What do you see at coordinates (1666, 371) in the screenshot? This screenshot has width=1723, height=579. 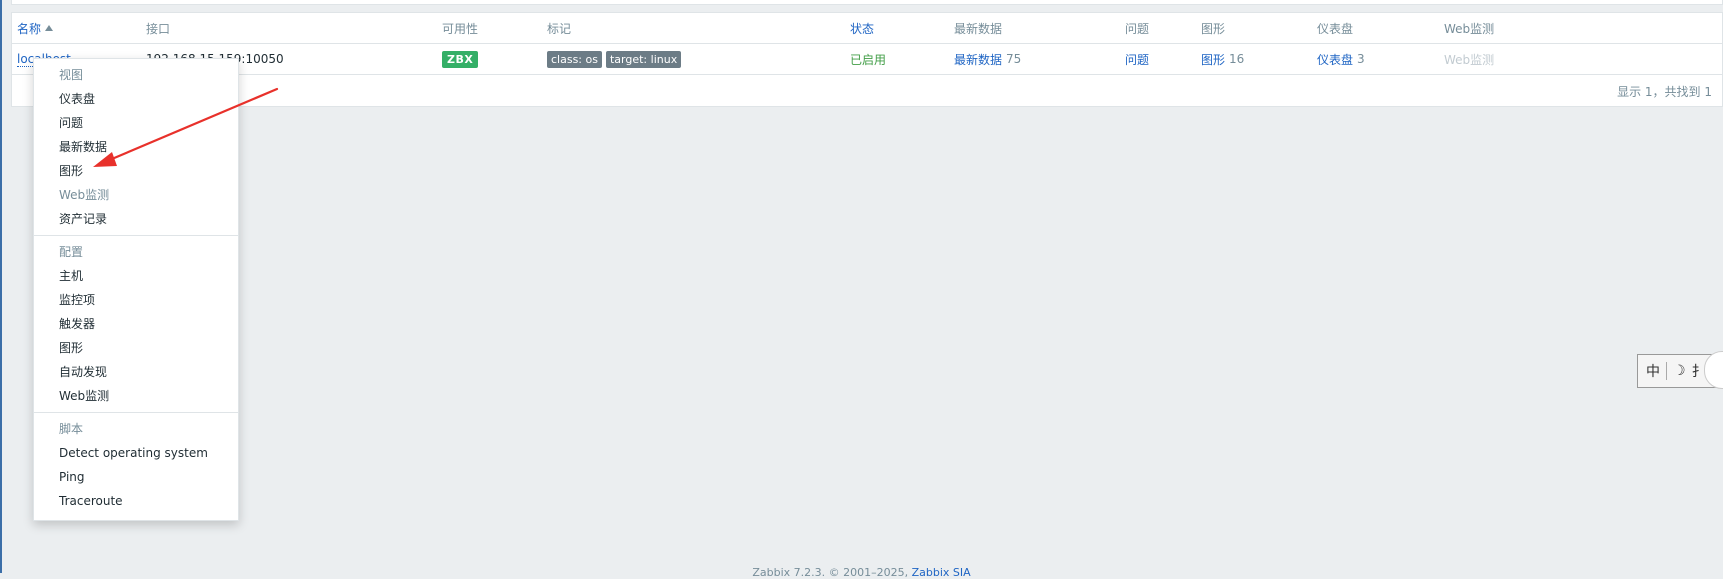 I see `ime-separator` at bounding box center [1666, 371].